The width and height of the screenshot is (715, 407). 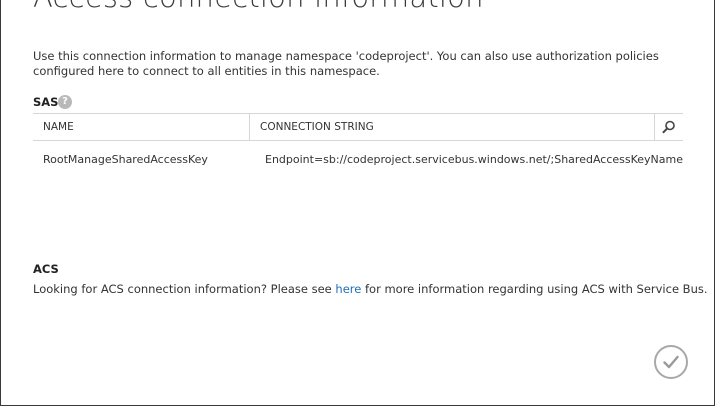 I want to click on table-search-button, so click(x=668, y=127).